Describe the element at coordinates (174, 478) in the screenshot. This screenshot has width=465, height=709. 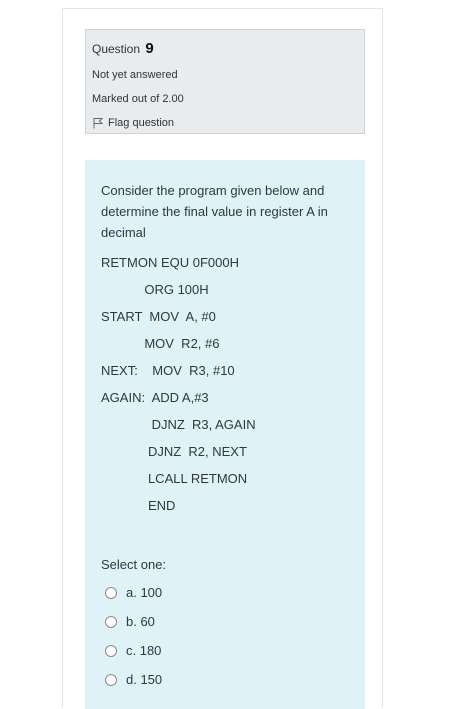
I see `code-line: LCALL RETMON` at that location.